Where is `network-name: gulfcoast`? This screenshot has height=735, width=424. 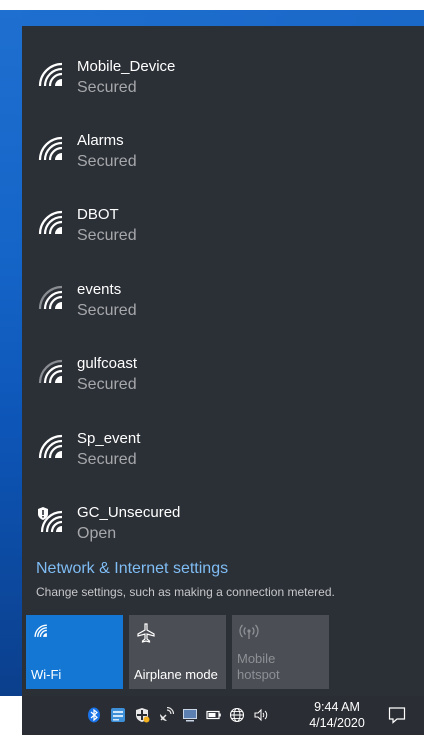 network-name: gulfcoast is located at coordinates (107, 363).